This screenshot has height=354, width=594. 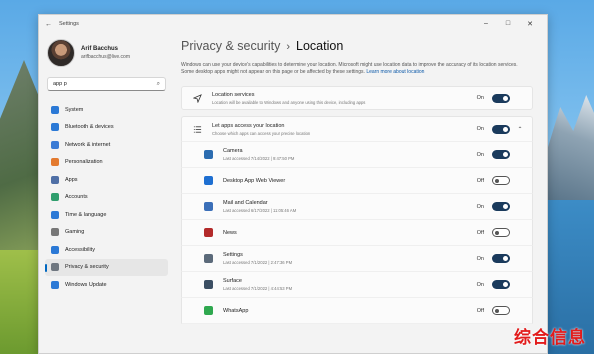 I want to click on app-row: WhatsApp Off, so click(x=357, y=311).